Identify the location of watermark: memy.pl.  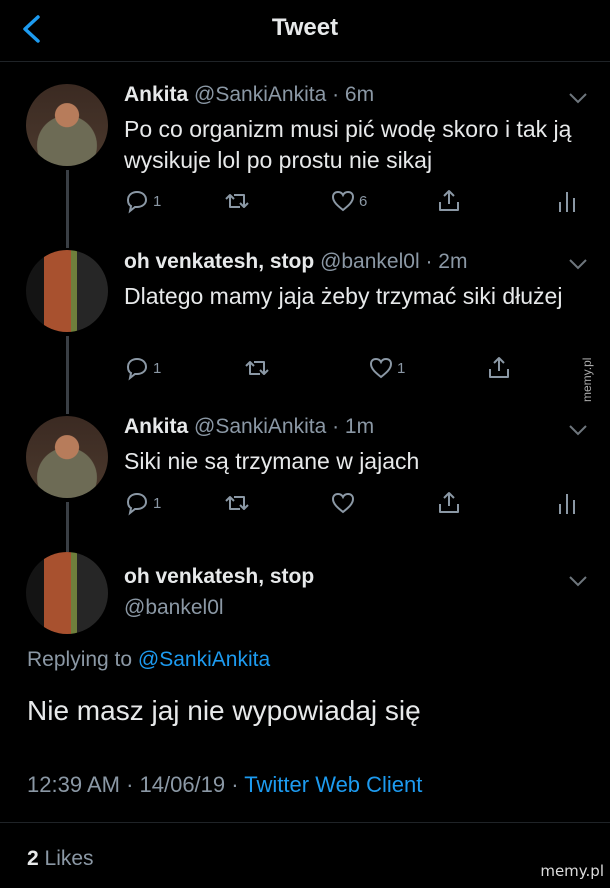
(572, 871).